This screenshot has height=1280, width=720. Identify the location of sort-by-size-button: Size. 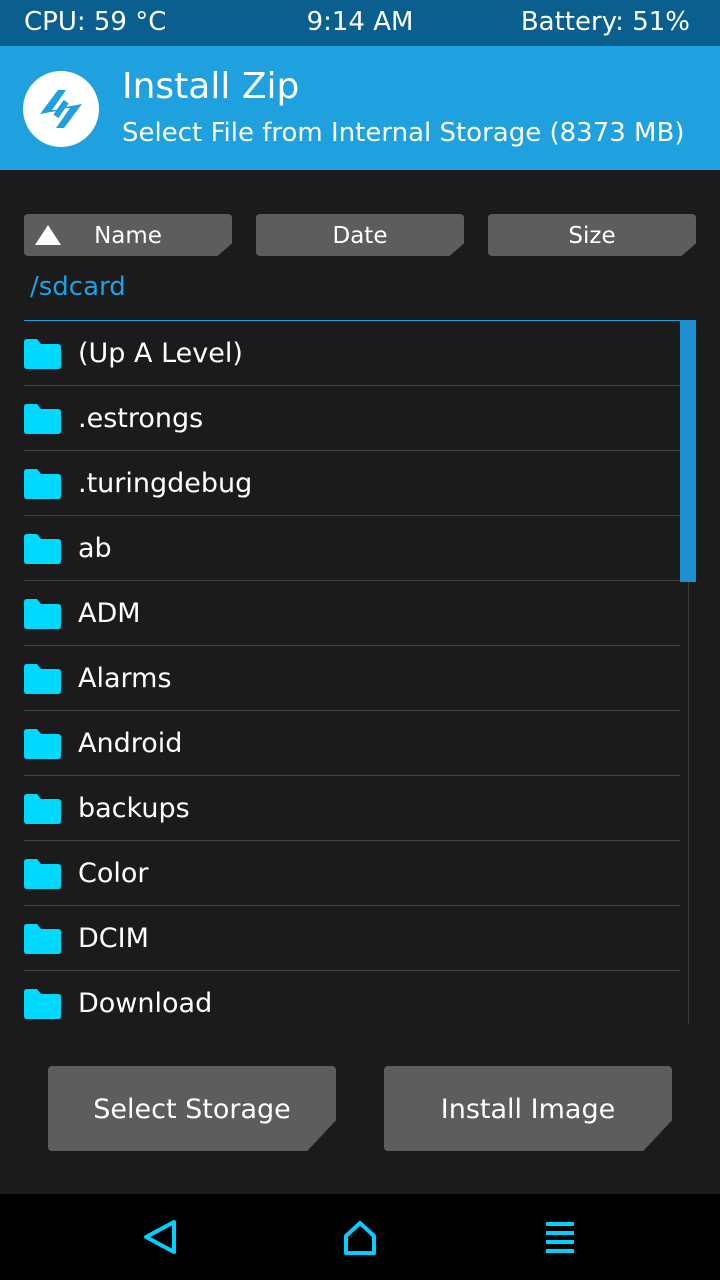
(592, 235).